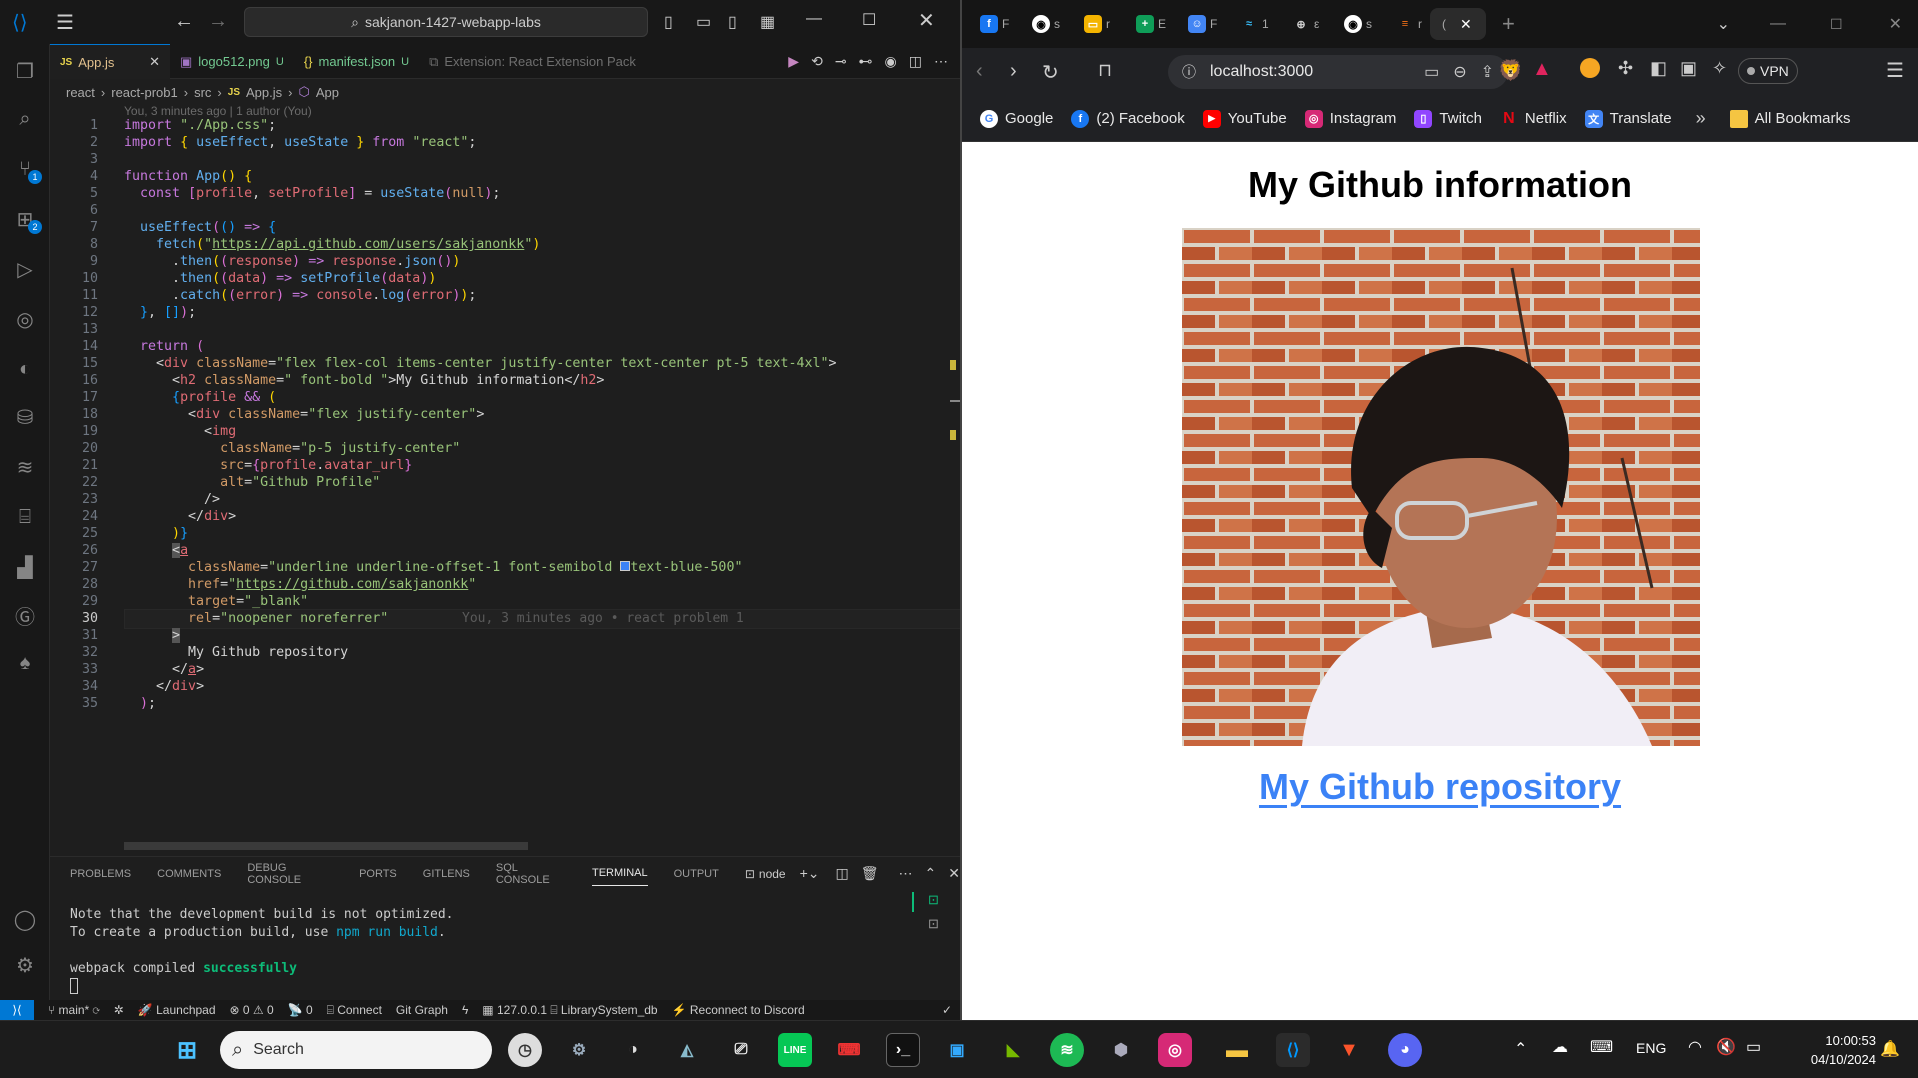 Image resolution: width=1918 pixels, height=1078 pixels. What do you see at coordinates (326, 846) in the screenshot?
I see `horizontal-scrollbar` at bounding box center [326, 846].